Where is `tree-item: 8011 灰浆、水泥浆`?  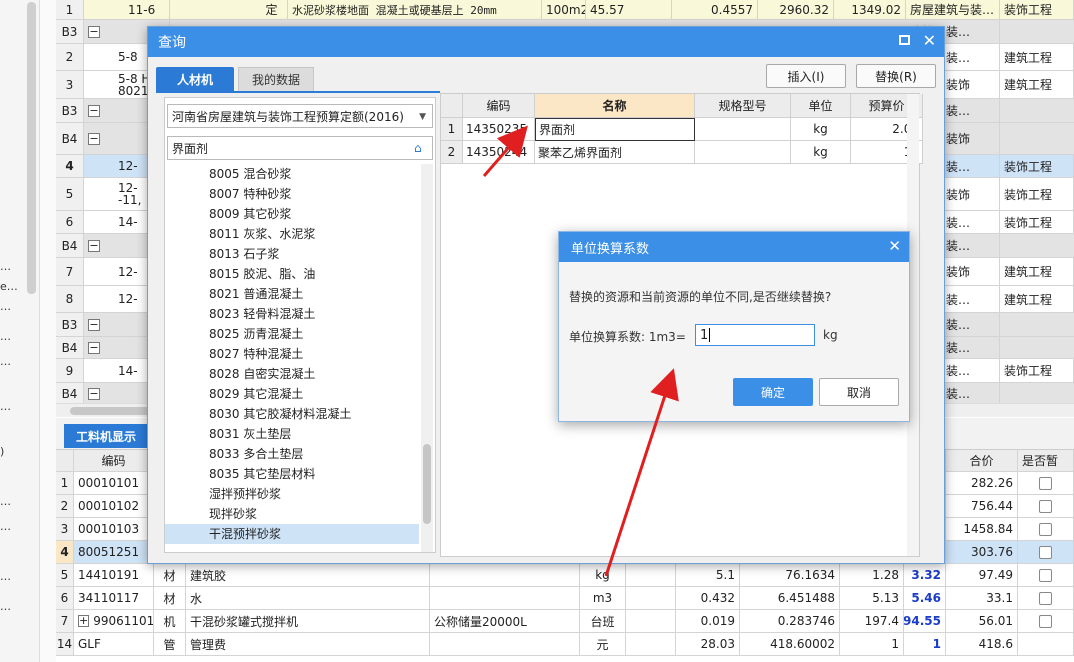 tree-item: 8011 灰浆、水泥浆 is located at coordinates (292, 234).